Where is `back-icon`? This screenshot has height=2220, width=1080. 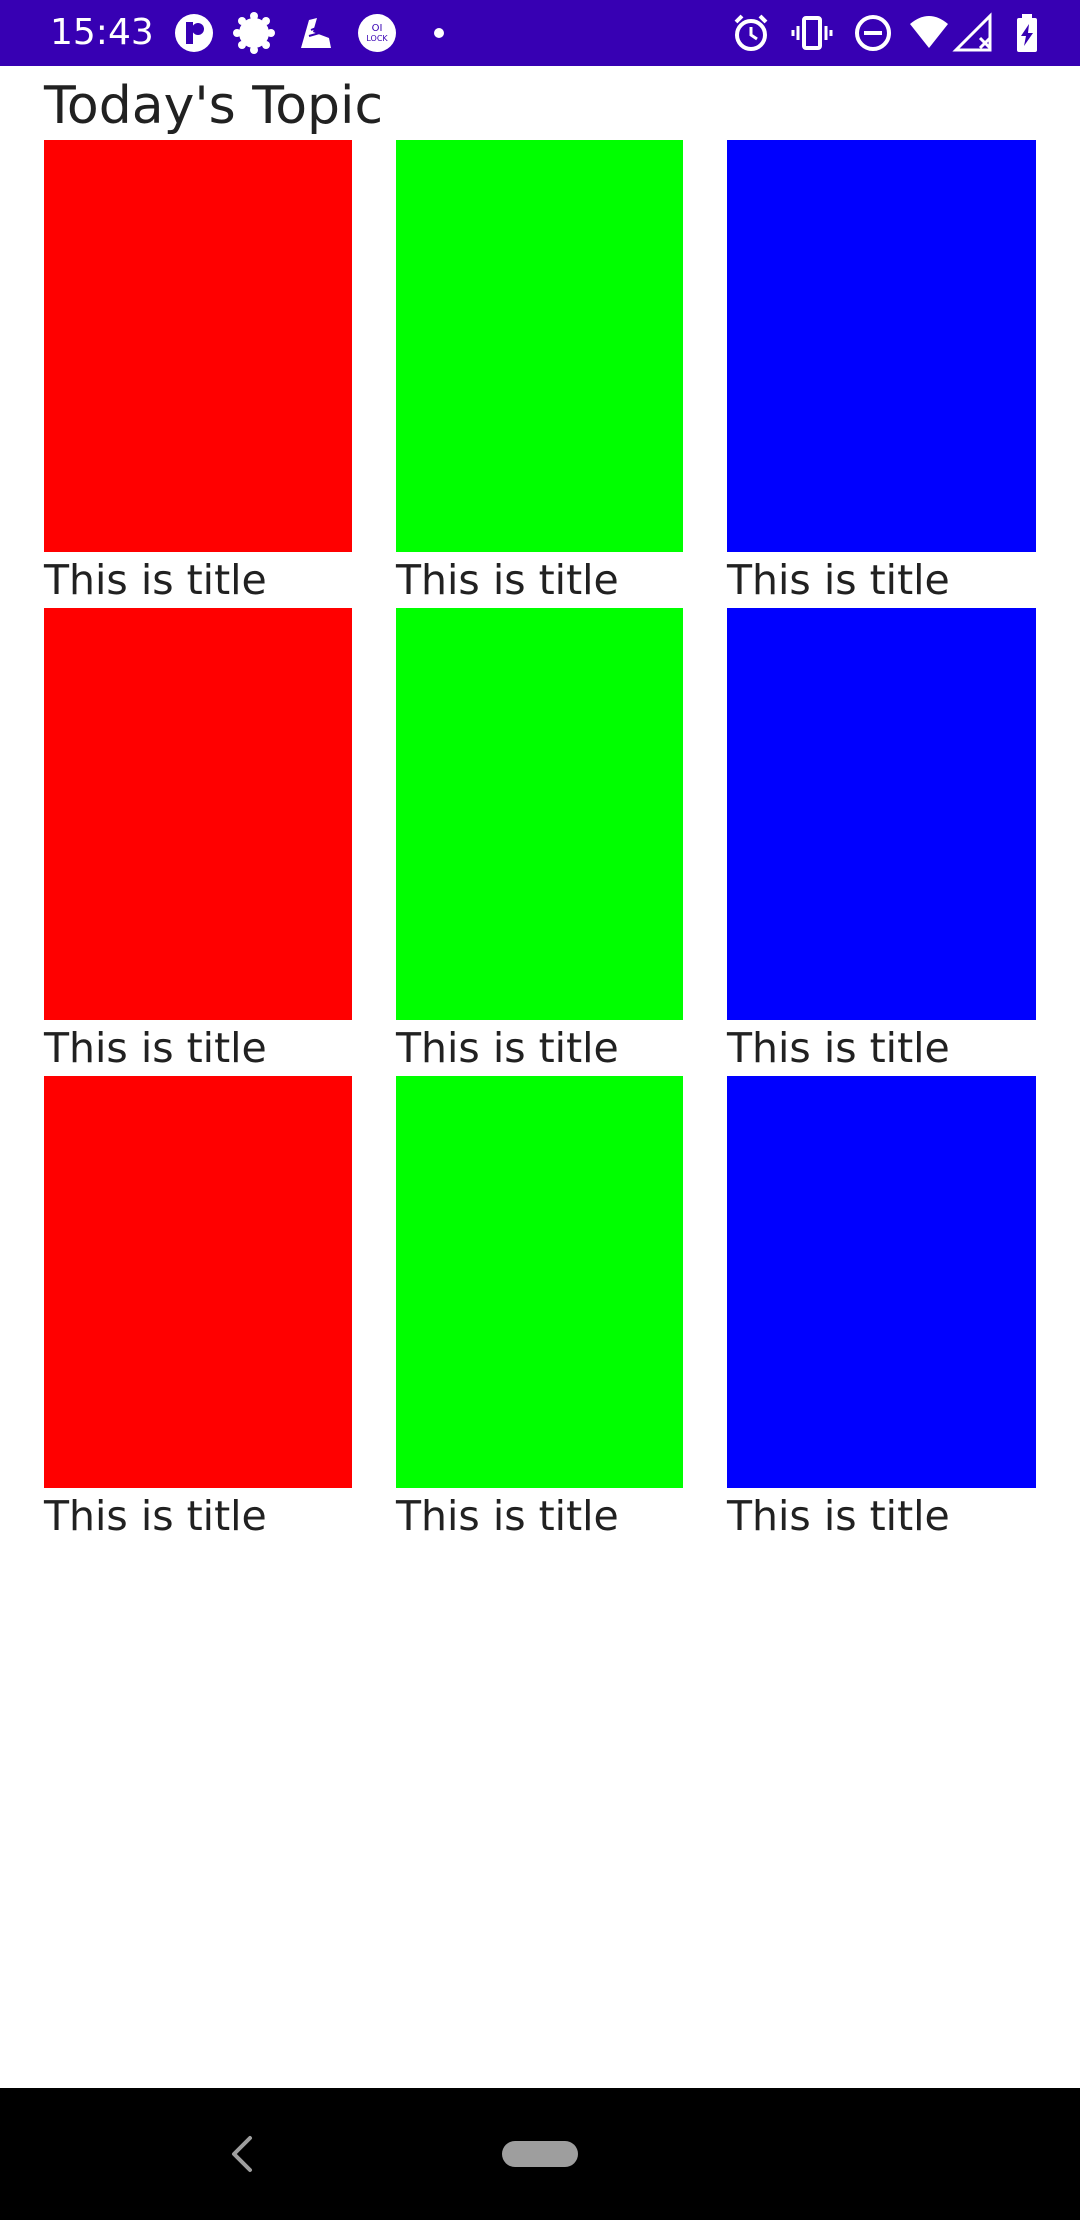
back-icon is located at coordinates (242, 2154).